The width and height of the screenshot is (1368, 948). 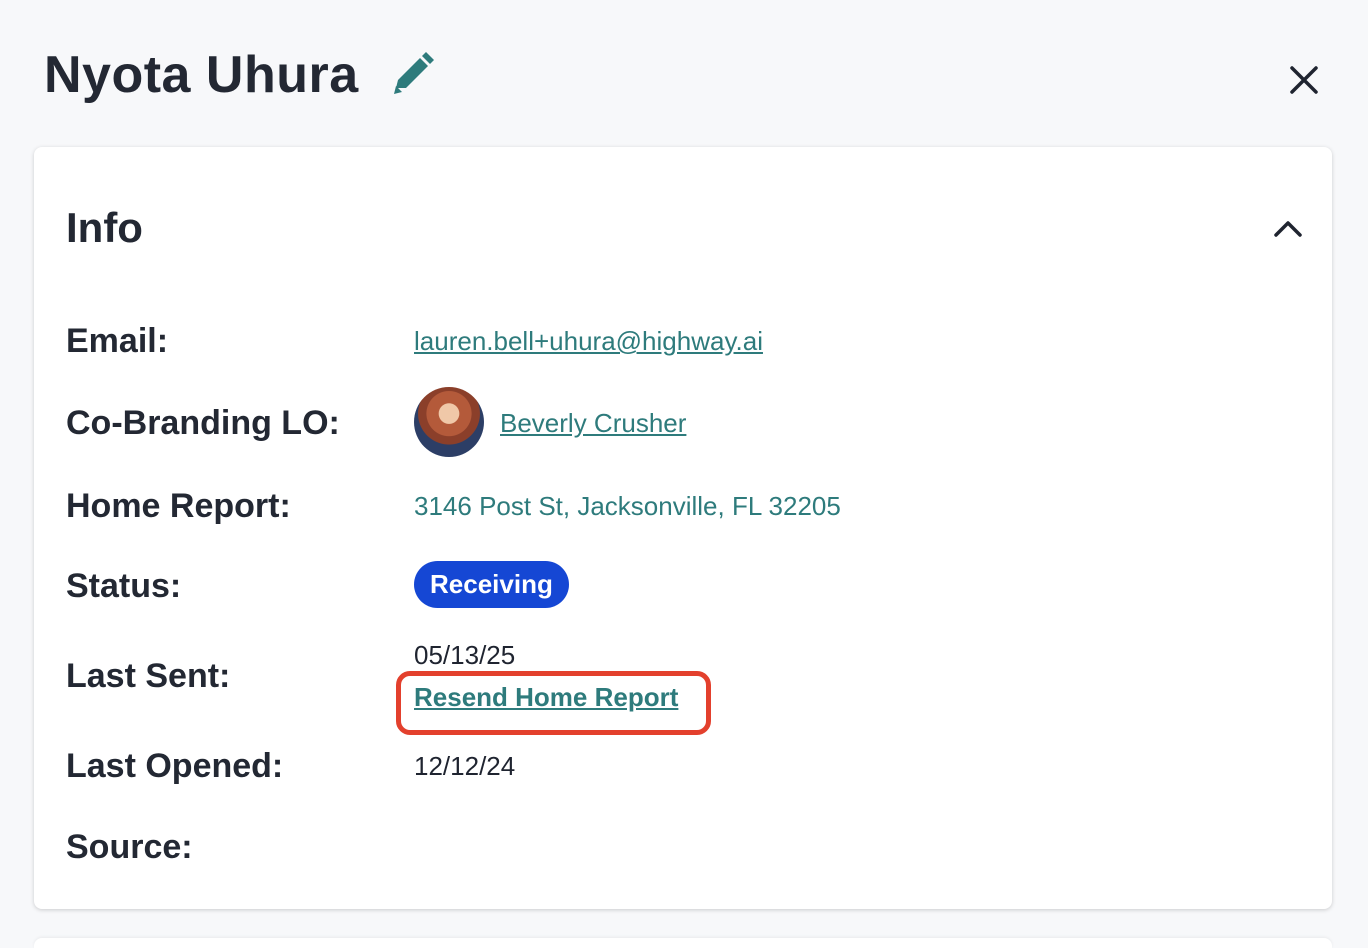 I want to click on chevron-up-icon, so click(x=1288, y=228).